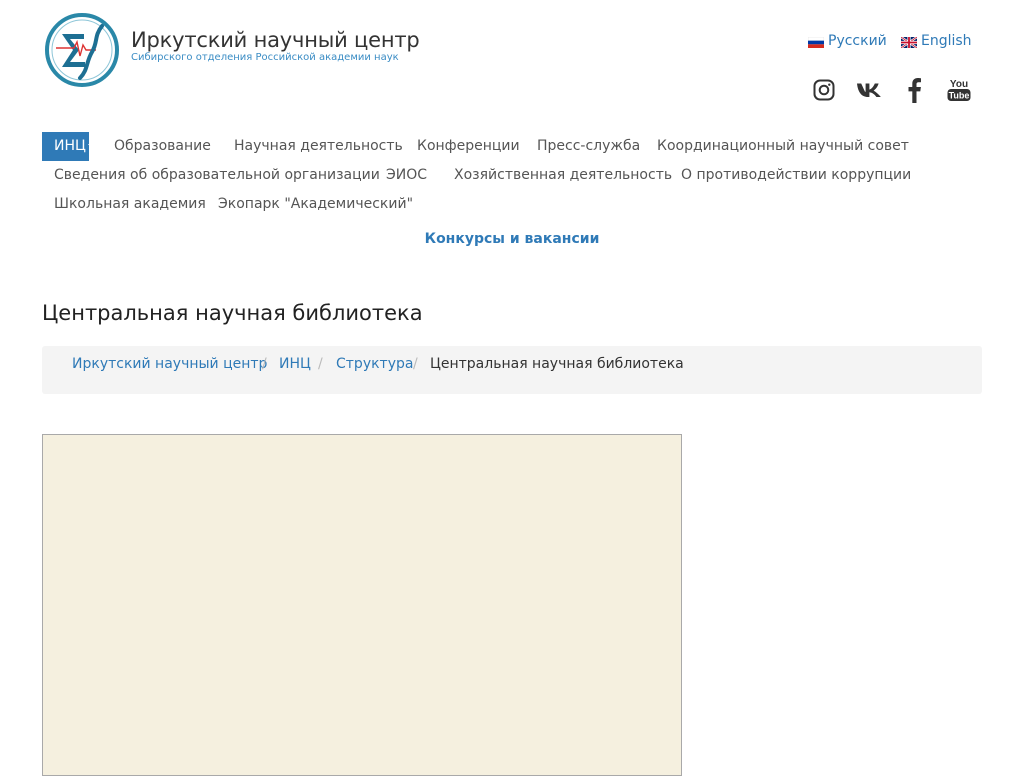  Describe the element at coordinates (563, 175) in the screenshot. I see `nav-item-economic-activity: Хозяйственная деятельность` at that location.